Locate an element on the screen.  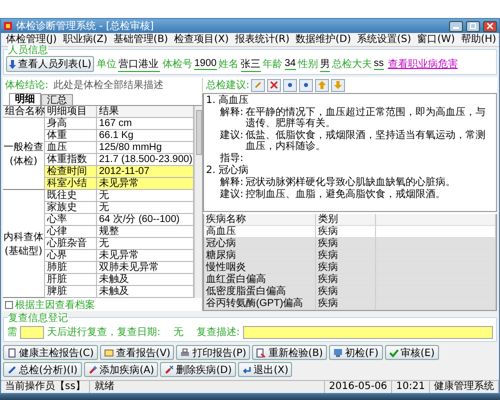
maximize-button is located at coordinates (473, 26).